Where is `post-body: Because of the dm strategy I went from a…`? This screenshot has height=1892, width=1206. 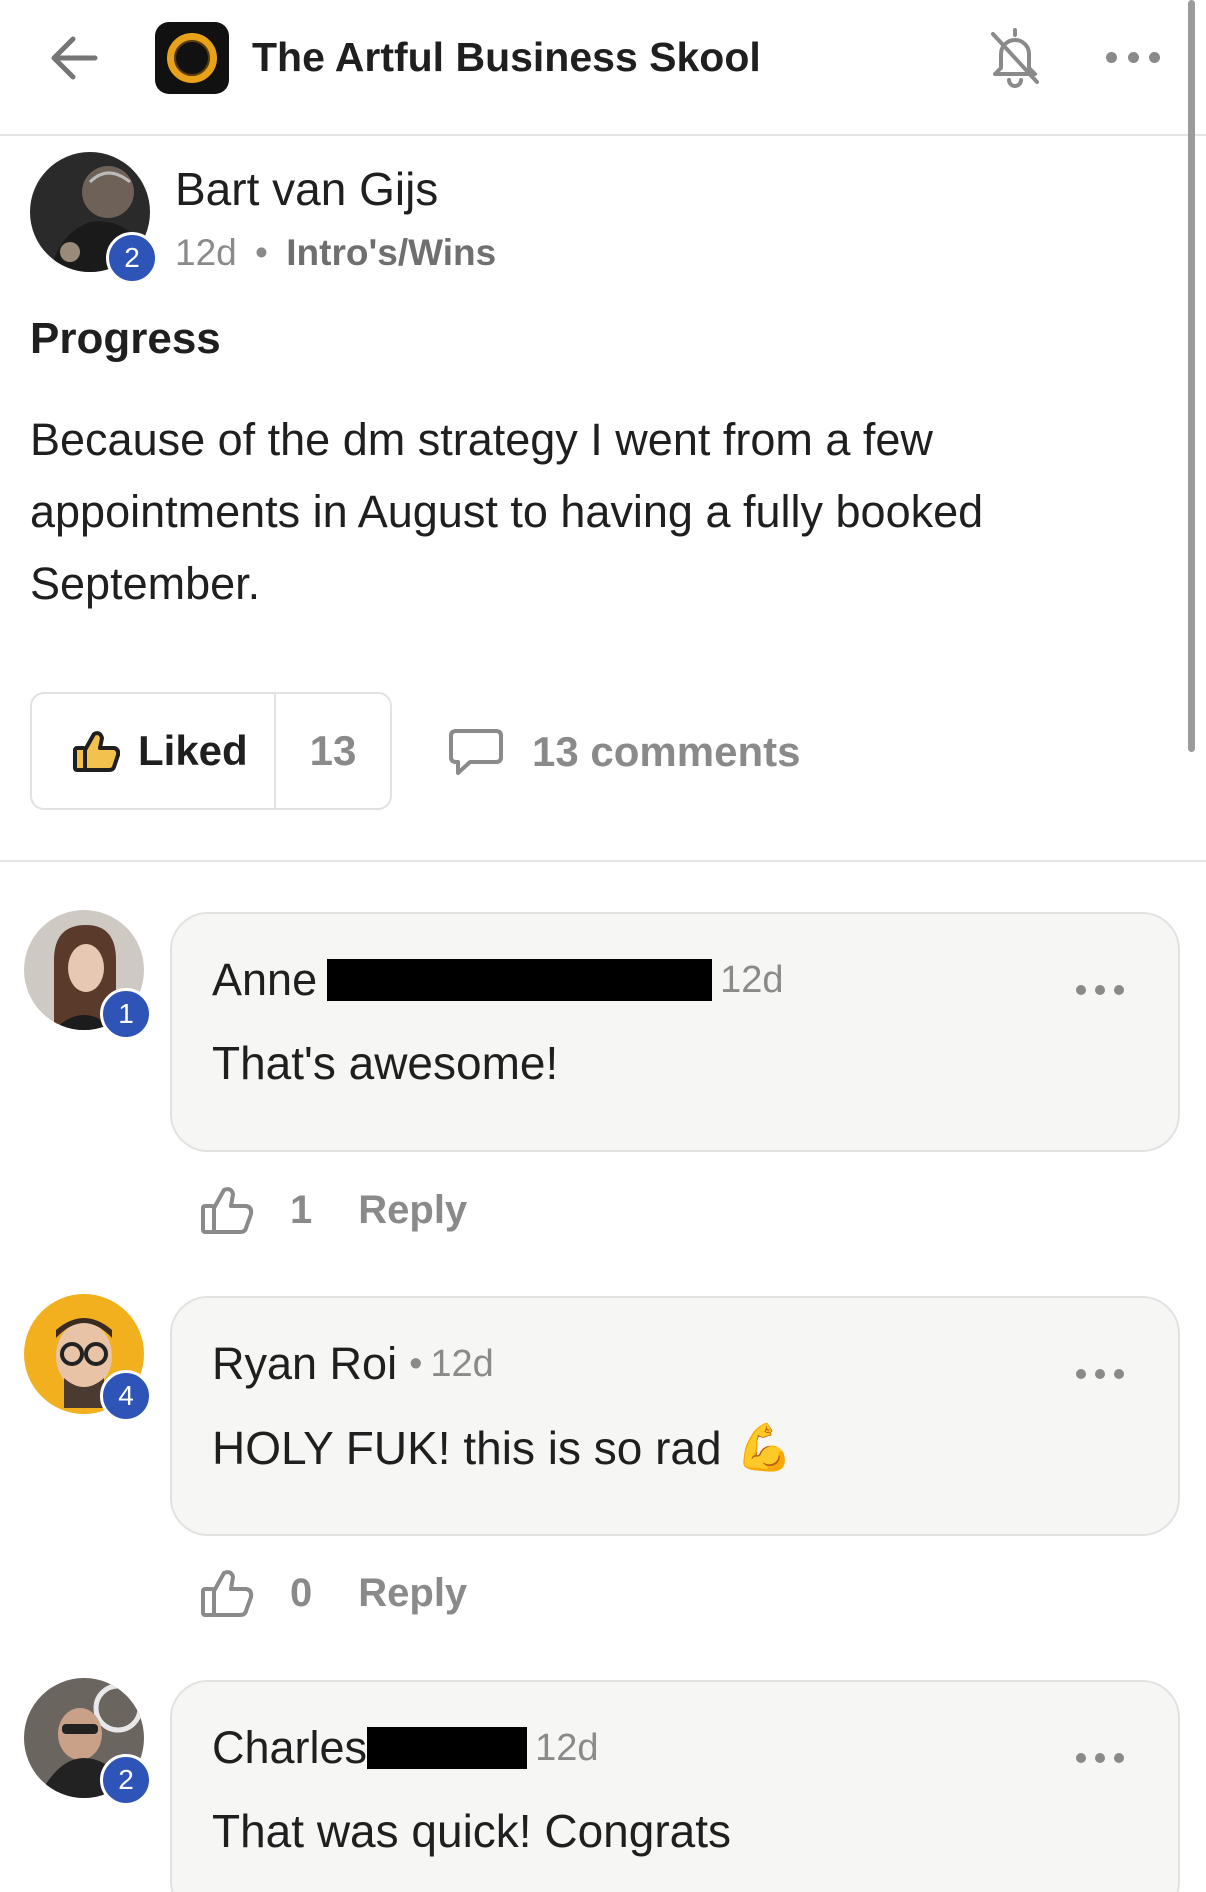 post-body: Because of the dm strategy I went from a… is located at coordinates (507, 511).